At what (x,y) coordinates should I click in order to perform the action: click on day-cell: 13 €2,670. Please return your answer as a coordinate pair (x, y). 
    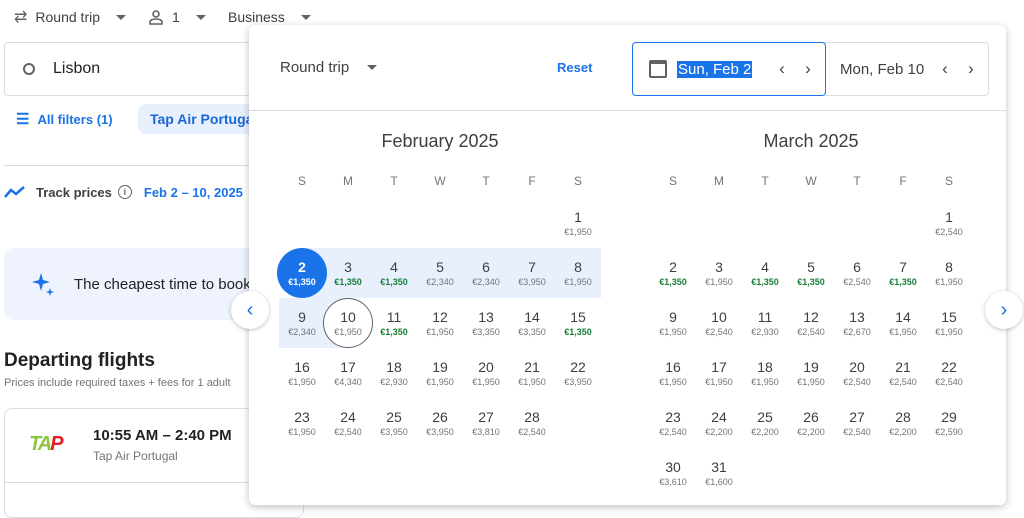
    Looking at the image, I should click on (857, 323).